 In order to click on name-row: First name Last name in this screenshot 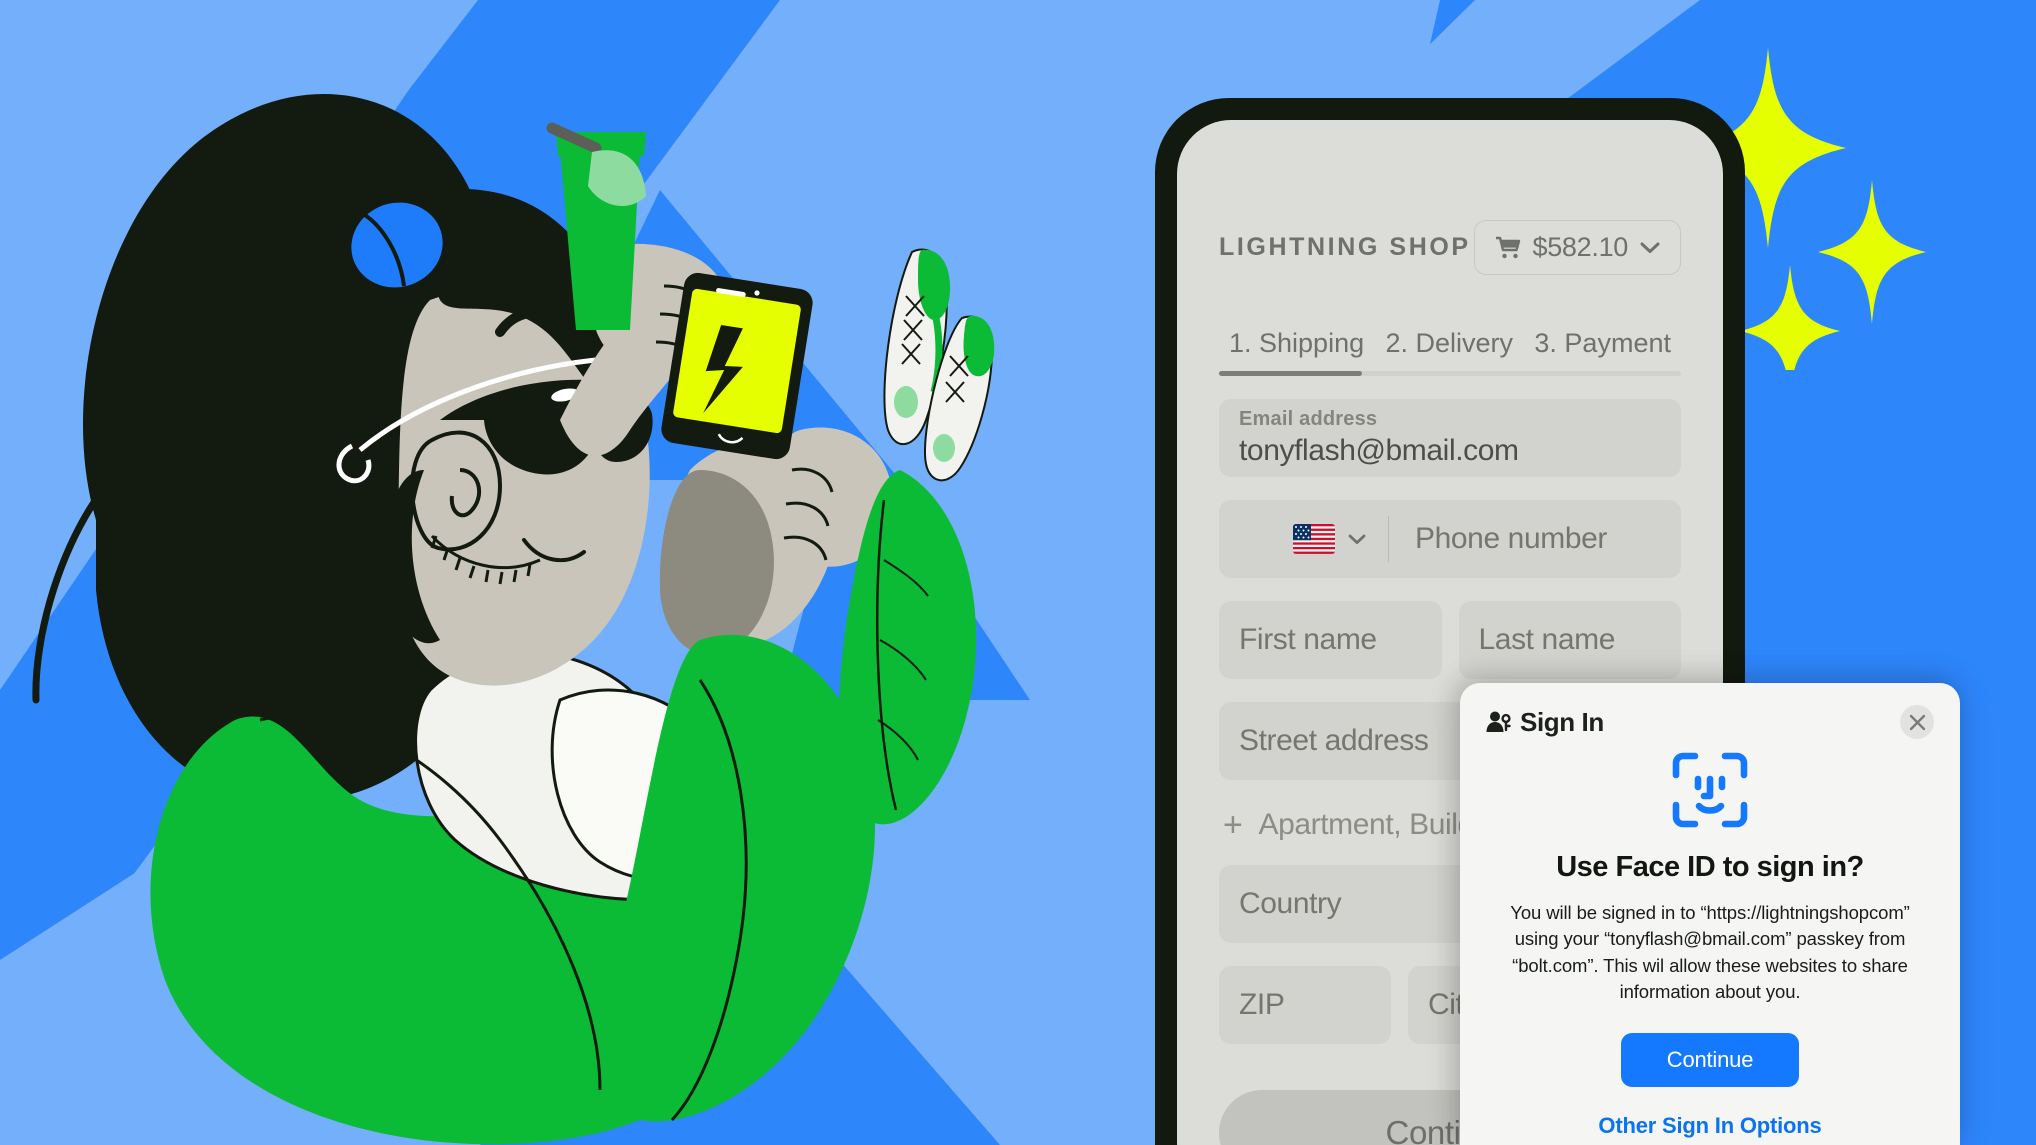, I will do `click(1450, 640)`.